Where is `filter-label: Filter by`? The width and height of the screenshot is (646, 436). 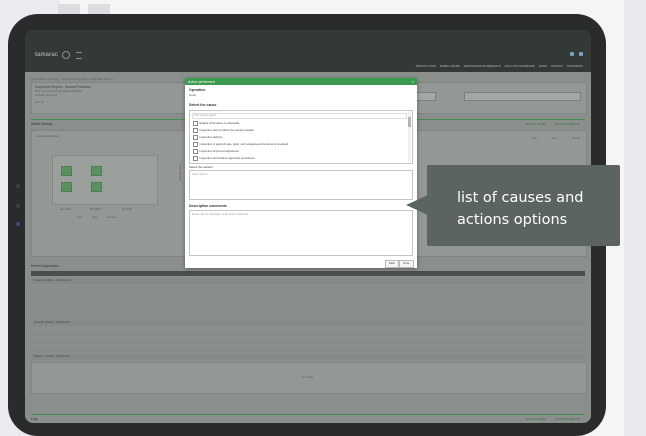
filter-label: Filter by is located at coordinates (39, 102).